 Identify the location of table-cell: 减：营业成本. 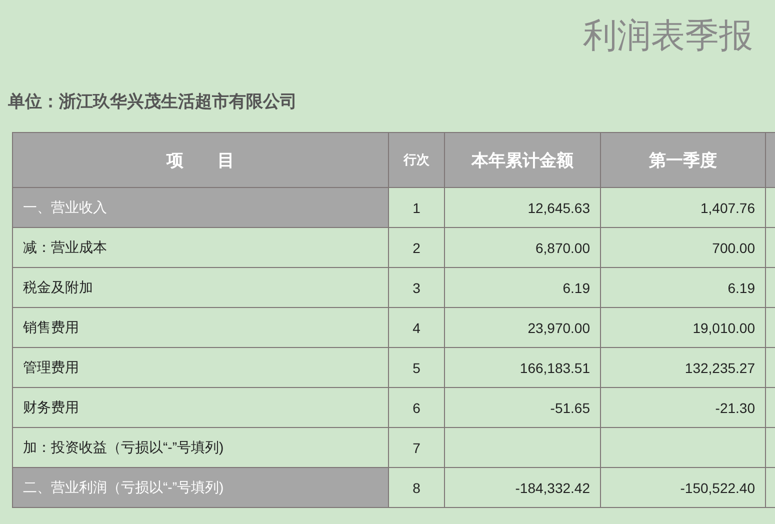
(200, 248).